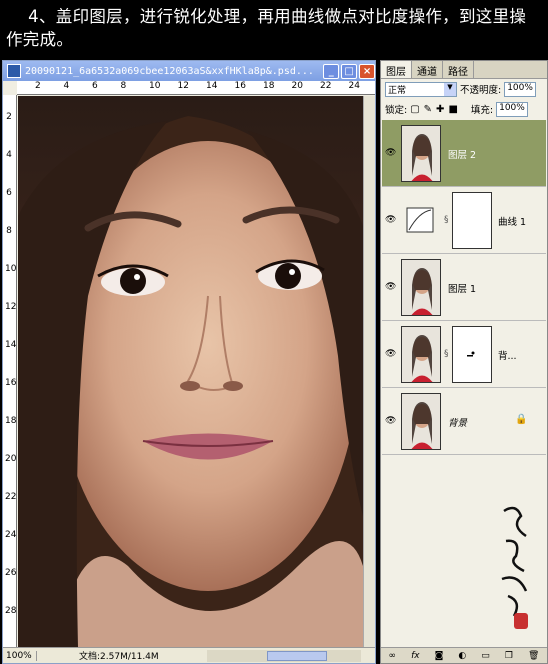 This screenshot has width=548, height=664. Describe the element at coordinates (349, 71) in the screenshot. I see `maximize-icon: □` at that location.